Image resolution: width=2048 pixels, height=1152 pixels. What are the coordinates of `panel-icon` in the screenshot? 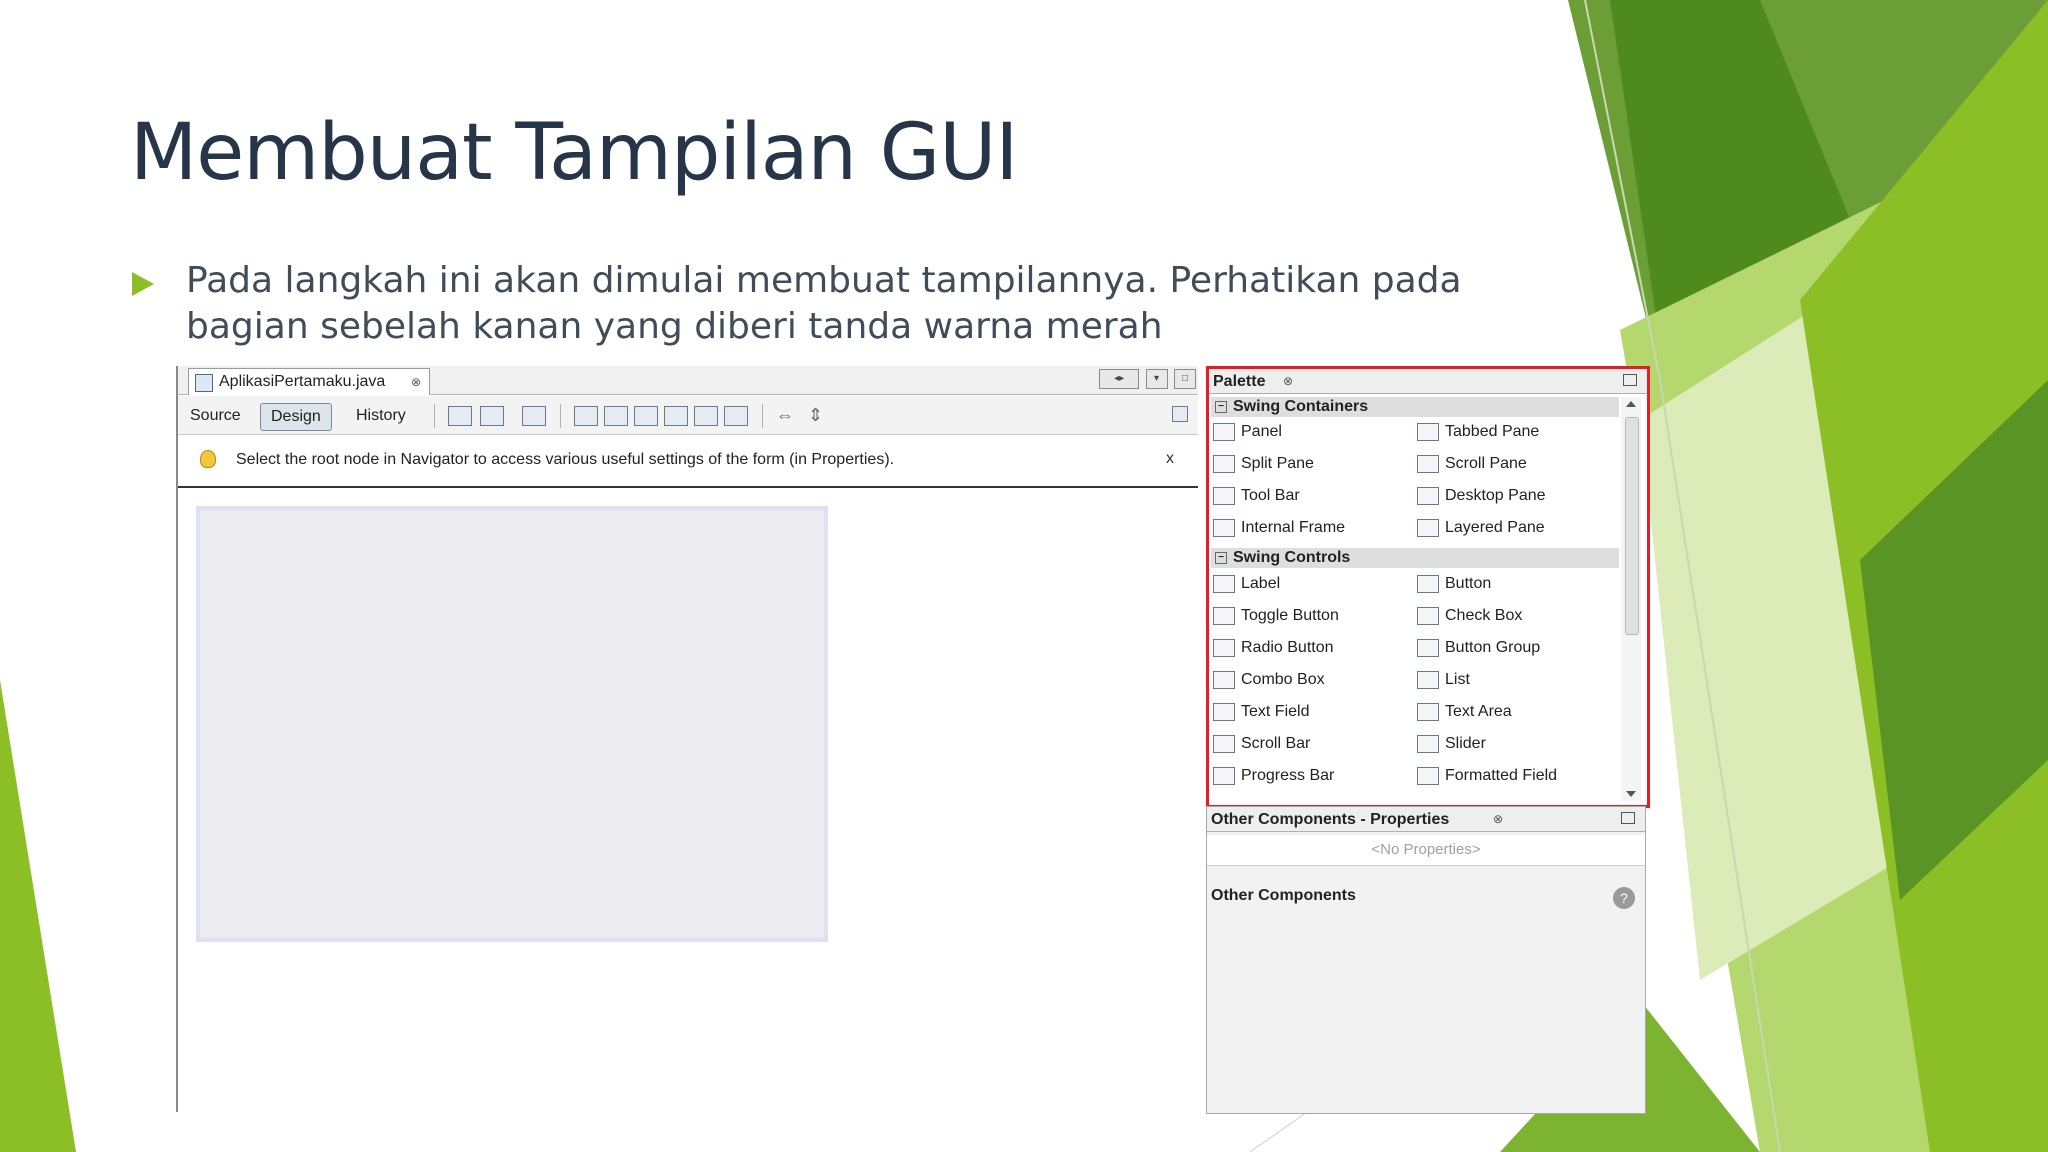 It's located at (1224, 431).